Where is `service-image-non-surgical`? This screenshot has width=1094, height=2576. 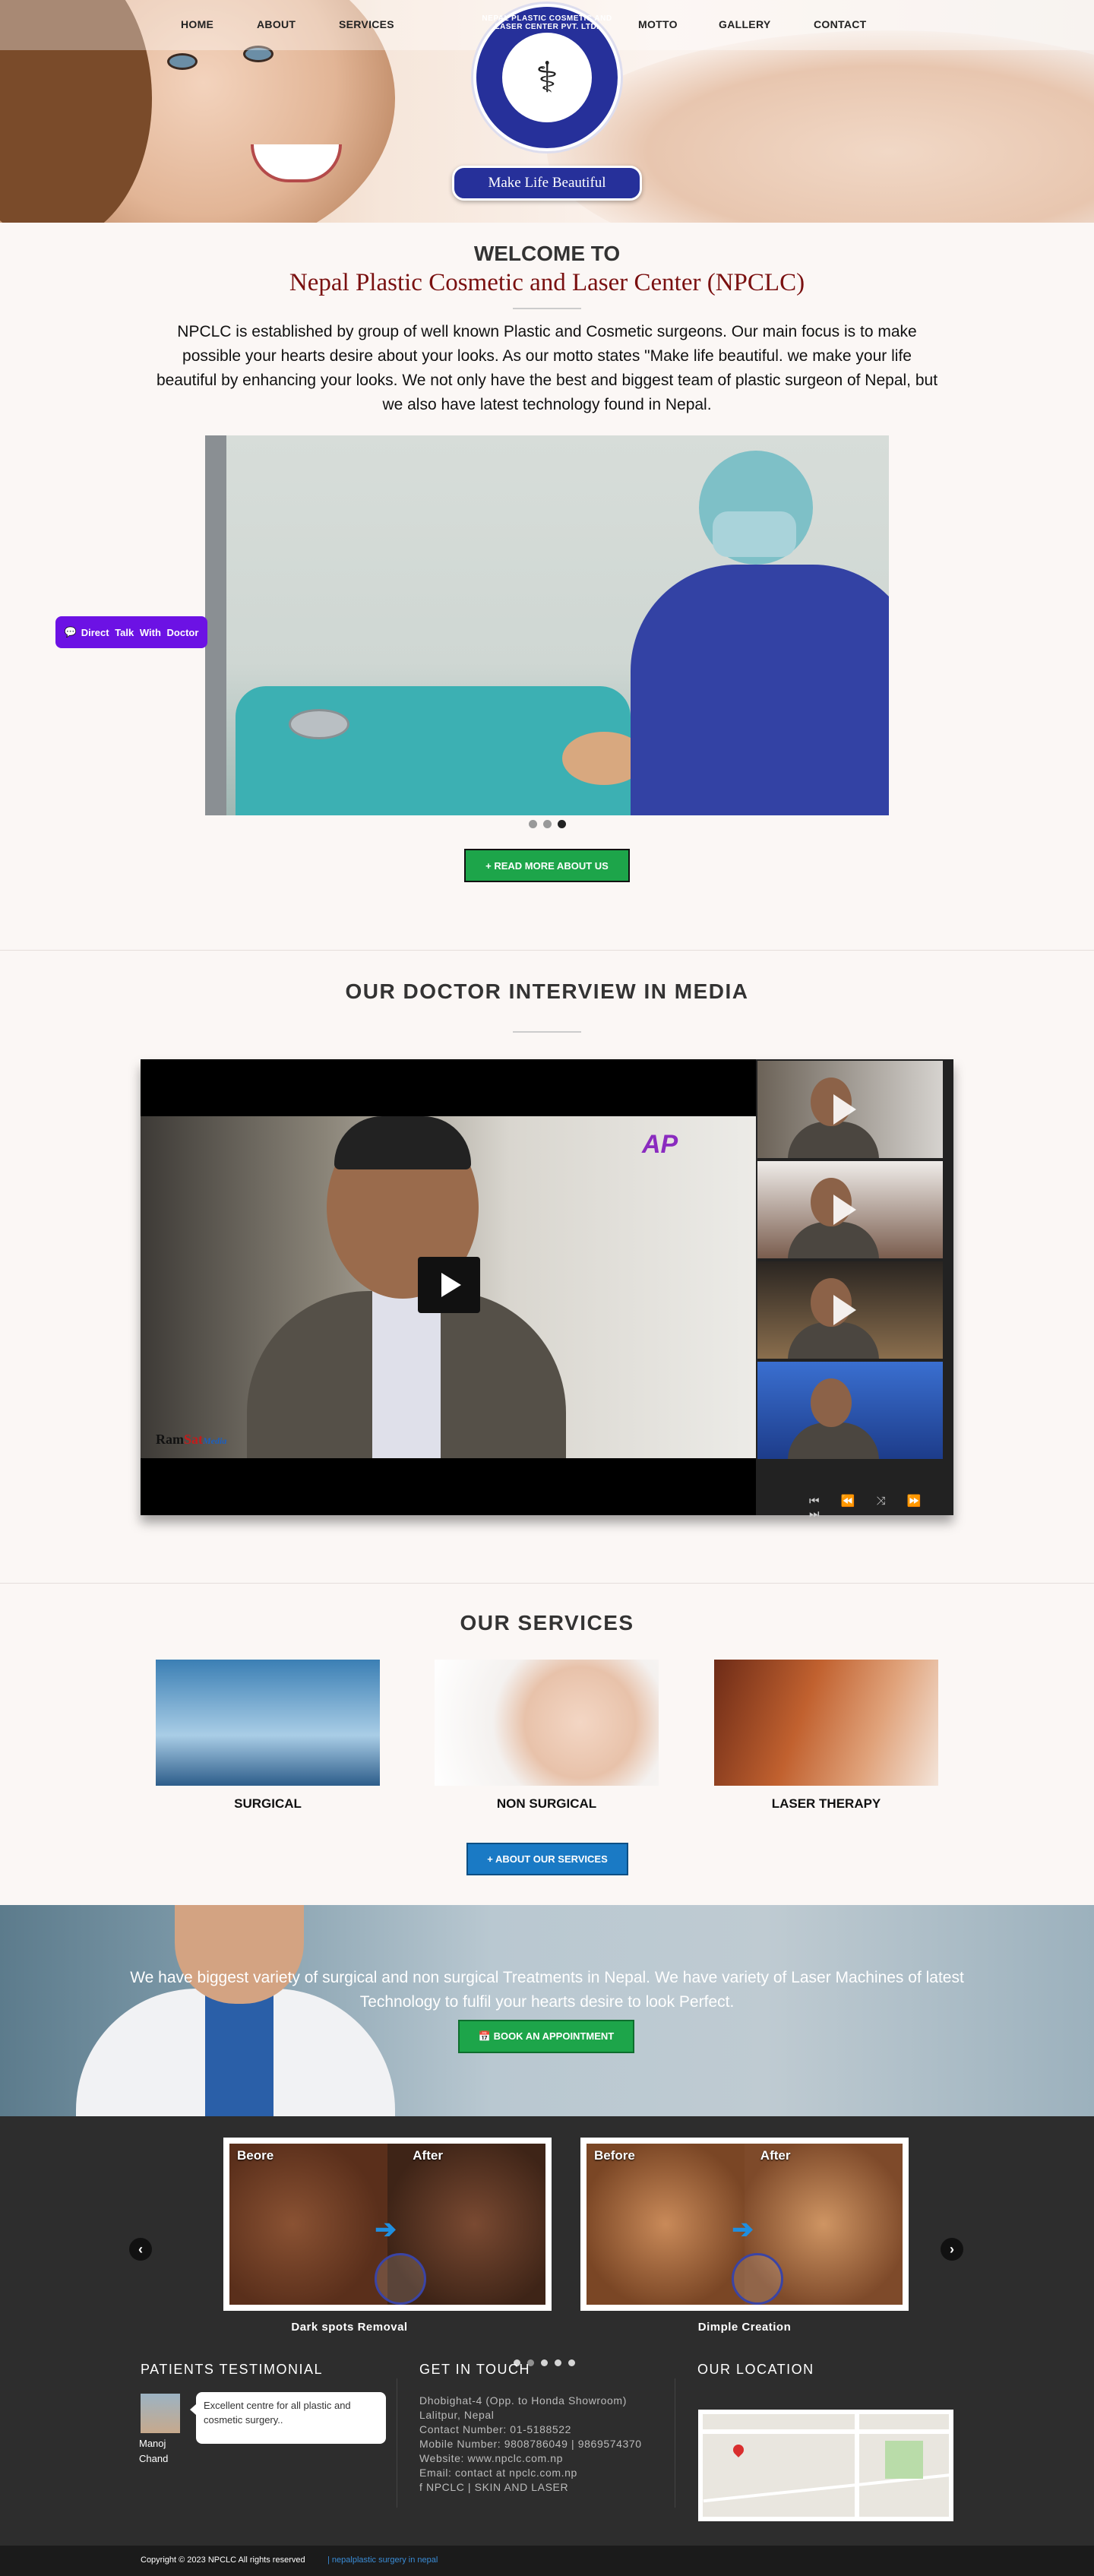 service-image-non-surgical is located at coordinates (547, 1723).